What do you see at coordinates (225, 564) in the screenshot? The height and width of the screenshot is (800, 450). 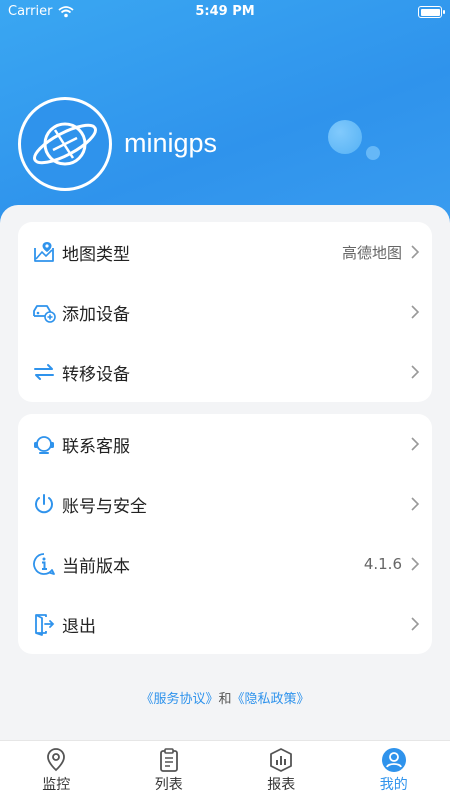 I see `row-current-version: 当前版本 4.1.6` at bounding box center [225, 564].